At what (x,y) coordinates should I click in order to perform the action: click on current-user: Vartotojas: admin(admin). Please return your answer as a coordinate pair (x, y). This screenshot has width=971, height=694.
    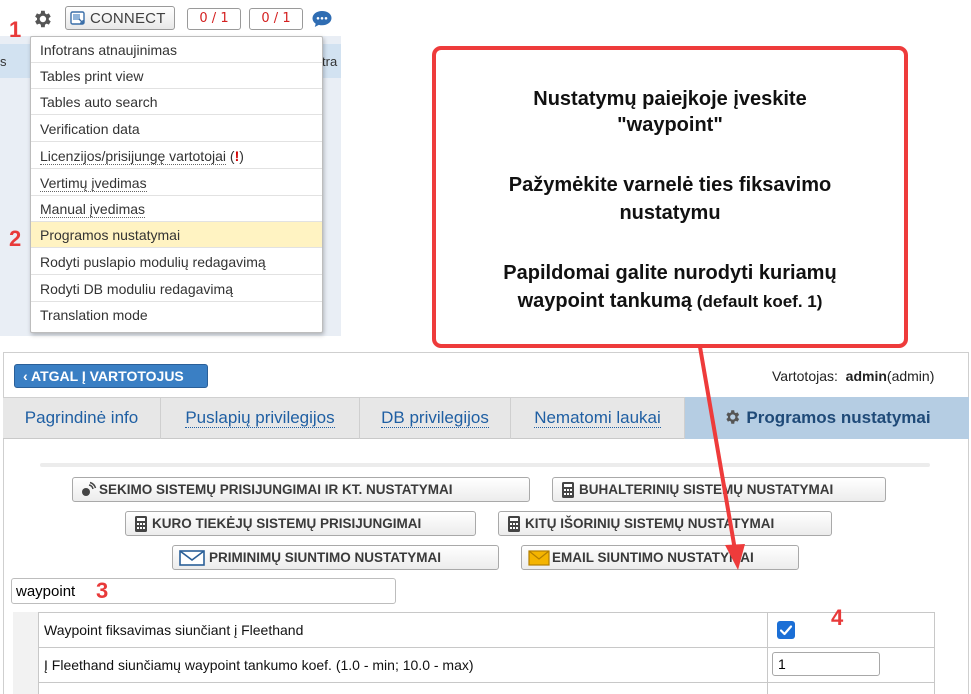
    Looking at the image, I should click on (853, 376).